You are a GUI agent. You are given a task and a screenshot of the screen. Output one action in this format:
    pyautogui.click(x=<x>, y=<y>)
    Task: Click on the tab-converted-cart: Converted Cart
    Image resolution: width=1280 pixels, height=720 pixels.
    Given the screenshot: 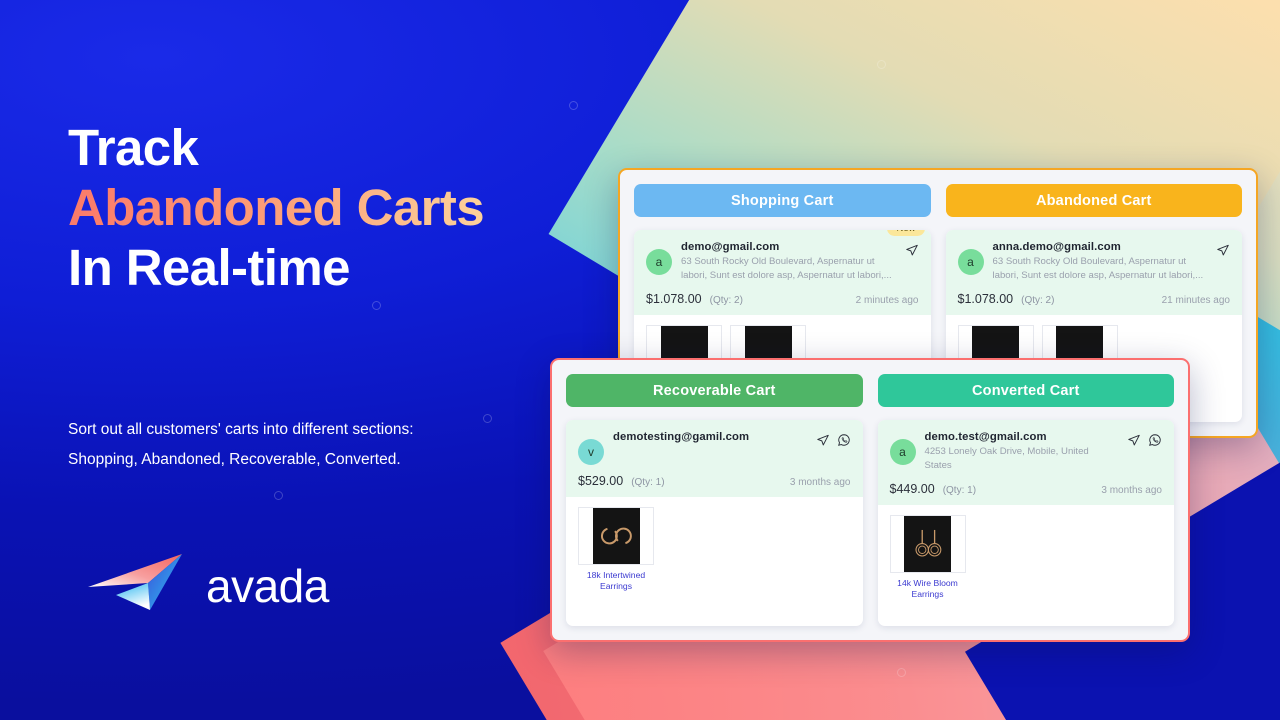 What is the action you would take?
    pyautogui.click(x=1025, y=390)
    